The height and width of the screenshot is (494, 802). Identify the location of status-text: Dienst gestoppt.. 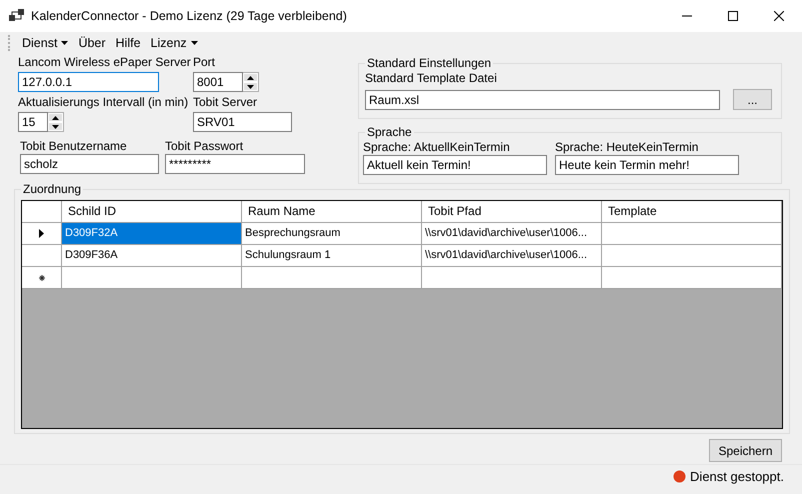
(737, 476).